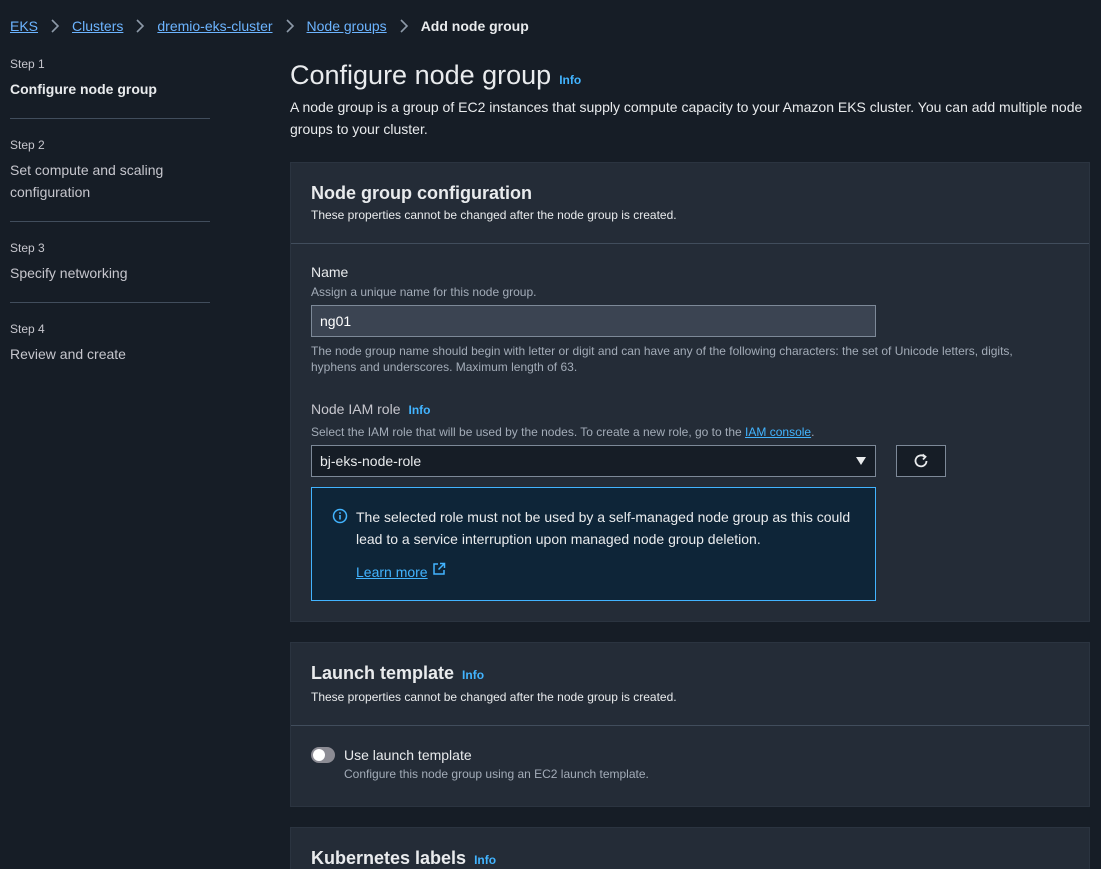 This screenshot has height=869, width=1101. I want to click on kubernetes-labels-card: Kubernetes labels Info, so click(690, 847).